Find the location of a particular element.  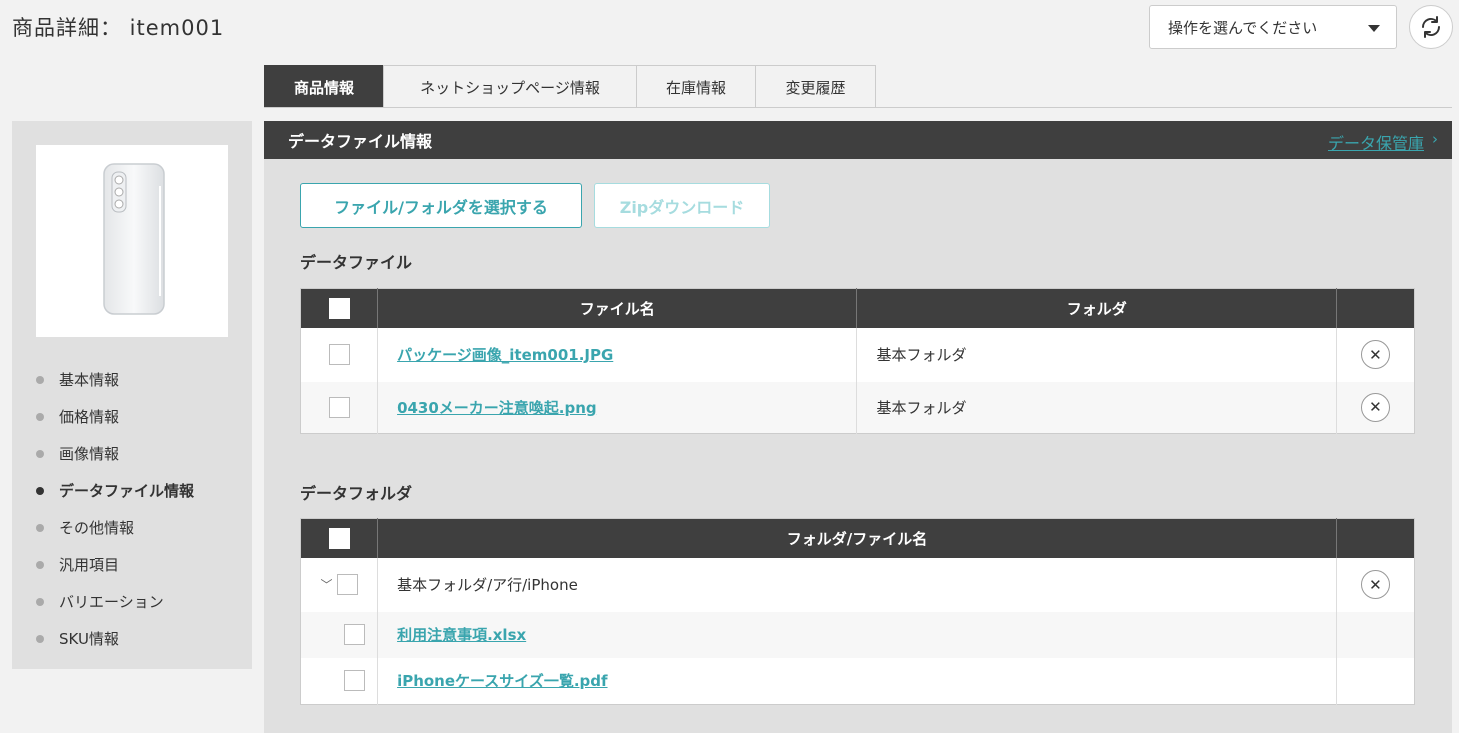

row-checkbox-cell: ﹀ is located at coordinates (339, 584).